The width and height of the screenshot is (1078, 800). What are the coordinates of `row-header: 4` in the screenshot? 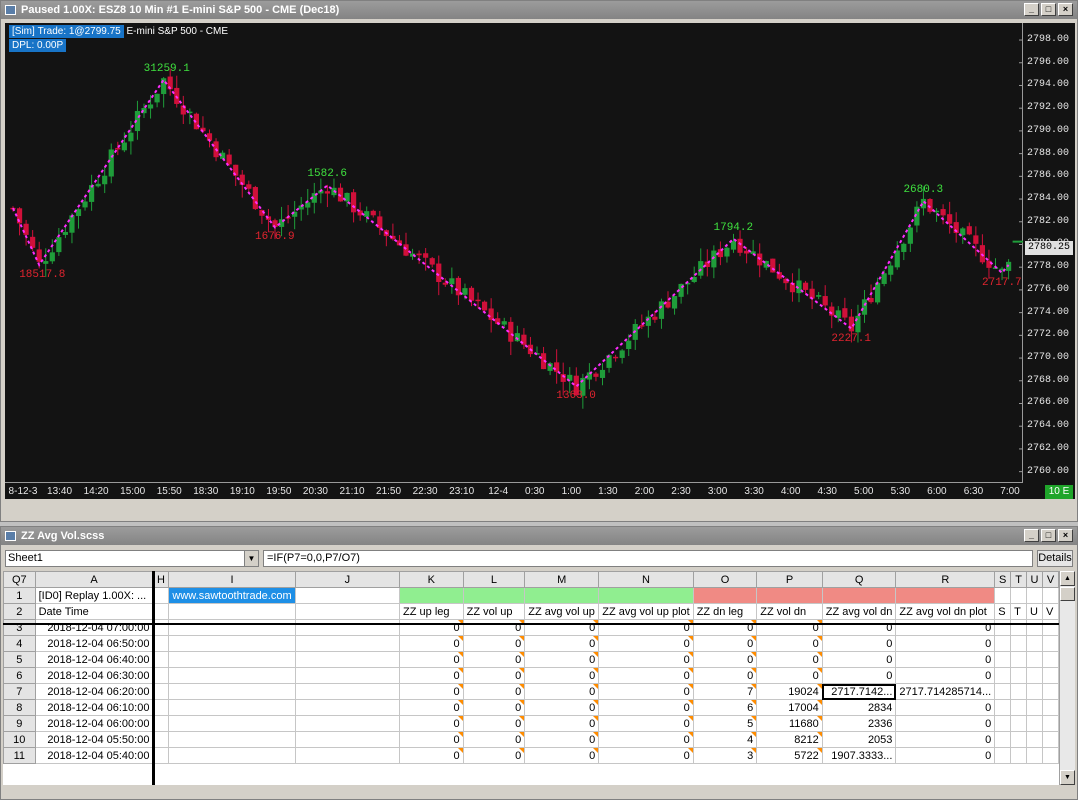 It's located at (19, 643).